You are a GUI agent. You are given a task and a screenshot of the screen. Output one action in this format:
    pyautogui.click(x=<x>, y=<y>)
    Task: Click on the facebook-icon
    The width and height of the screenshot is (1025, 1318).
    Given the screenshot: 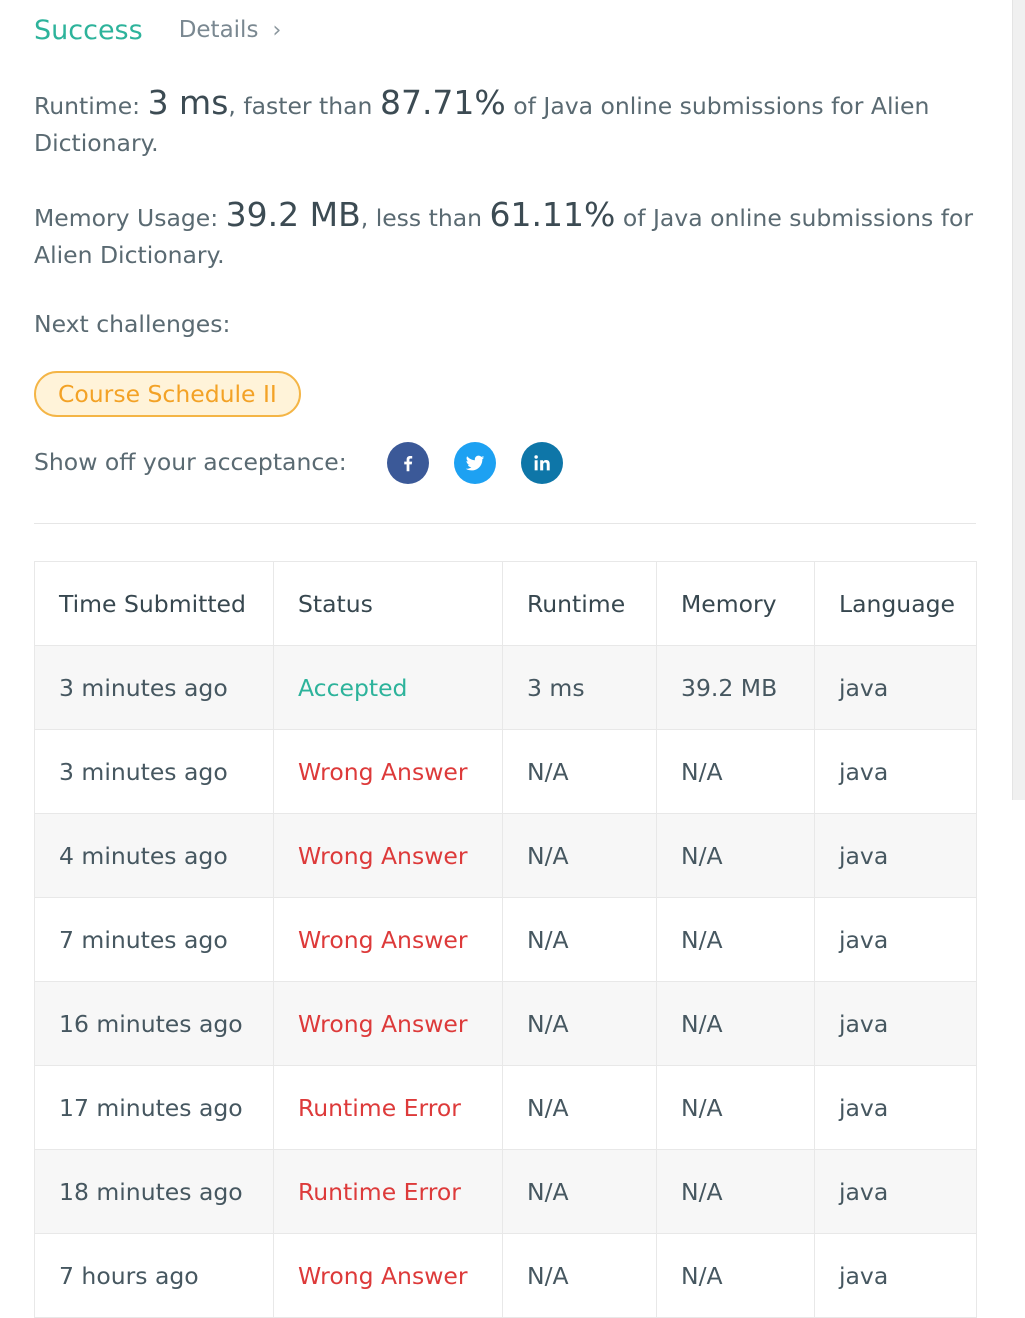 What is the action you would take?
    pyautogui.click(x=408, y=463)
    